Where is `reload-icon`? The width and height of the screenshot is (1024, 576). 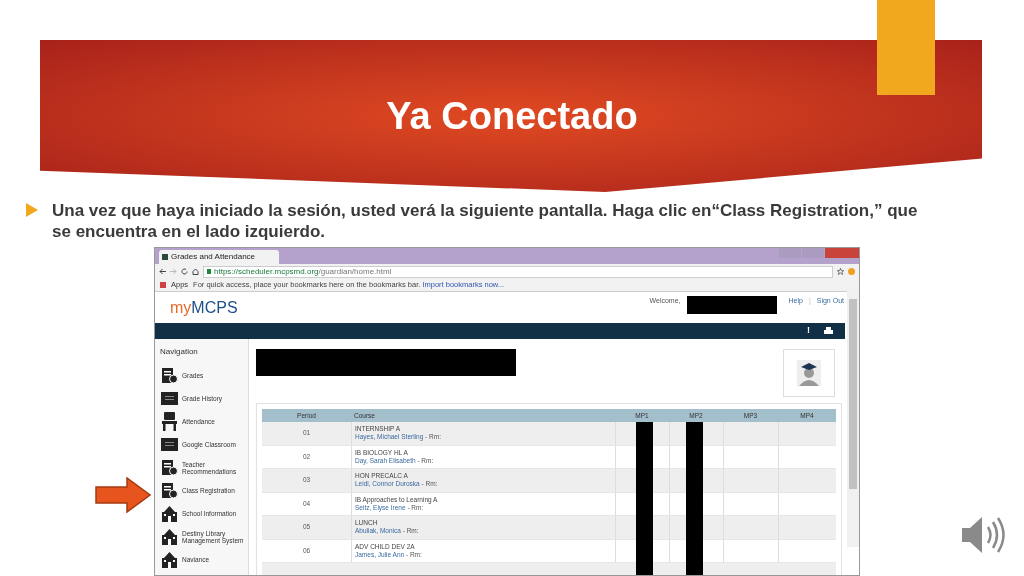 reload-icon is located at coordinates (184, 271).